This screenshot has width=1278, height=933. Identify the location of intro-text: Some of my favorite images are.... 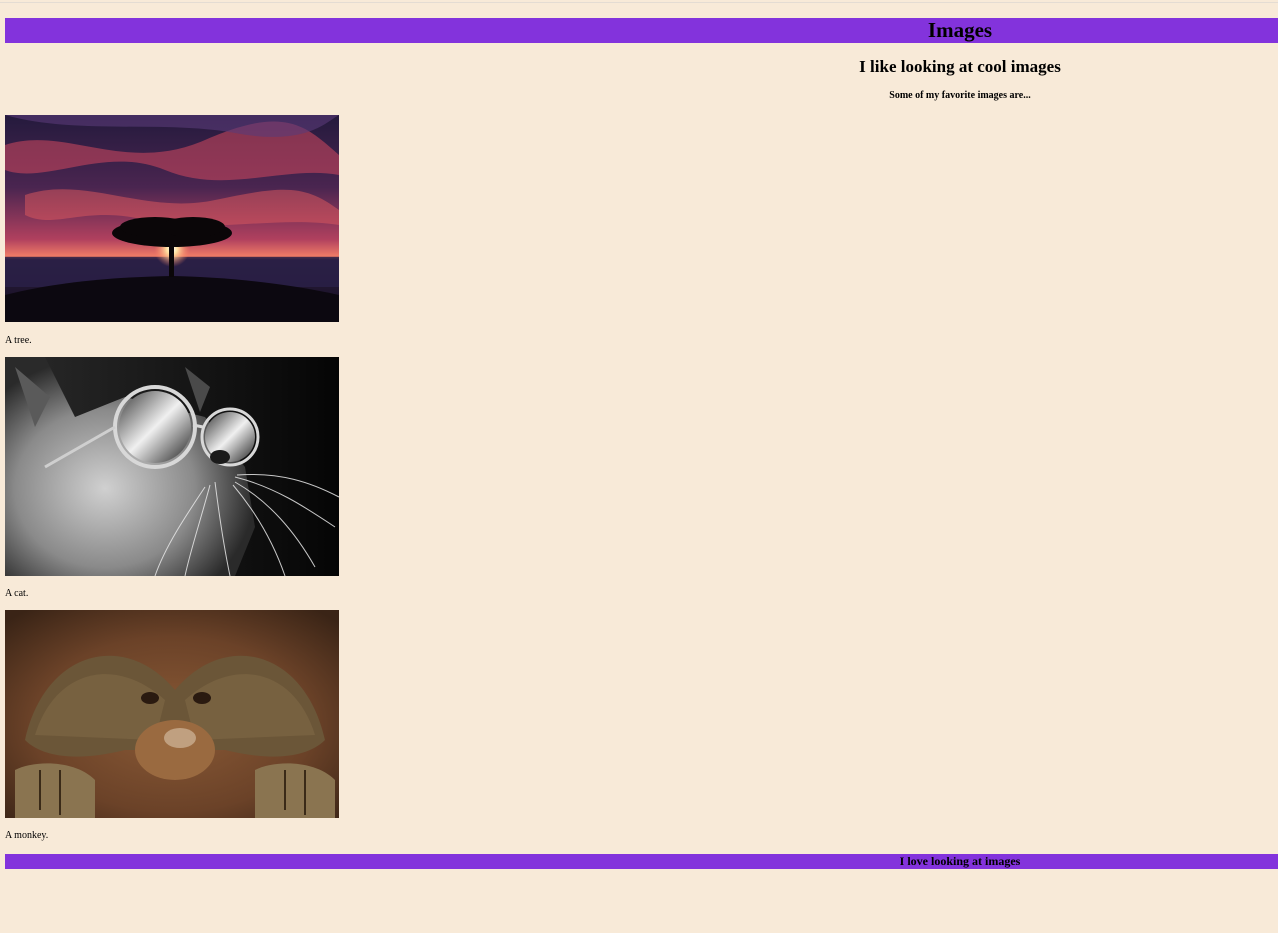
(960, 95).